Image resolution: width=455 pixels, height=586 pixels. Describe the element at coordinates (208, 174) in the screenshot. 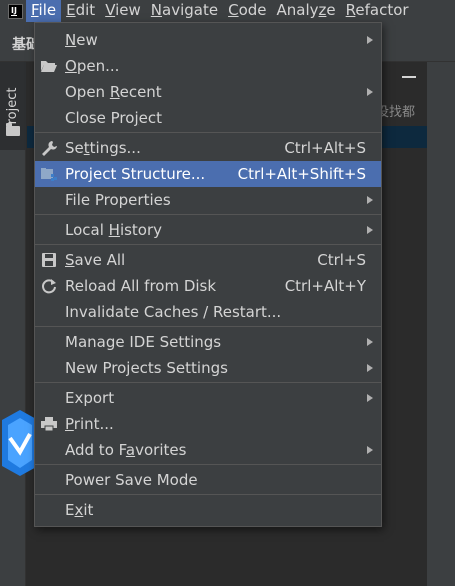

I see `menu-item-project-structure: Project Structure... Ctrl+Alt+Shift+S` at that location.